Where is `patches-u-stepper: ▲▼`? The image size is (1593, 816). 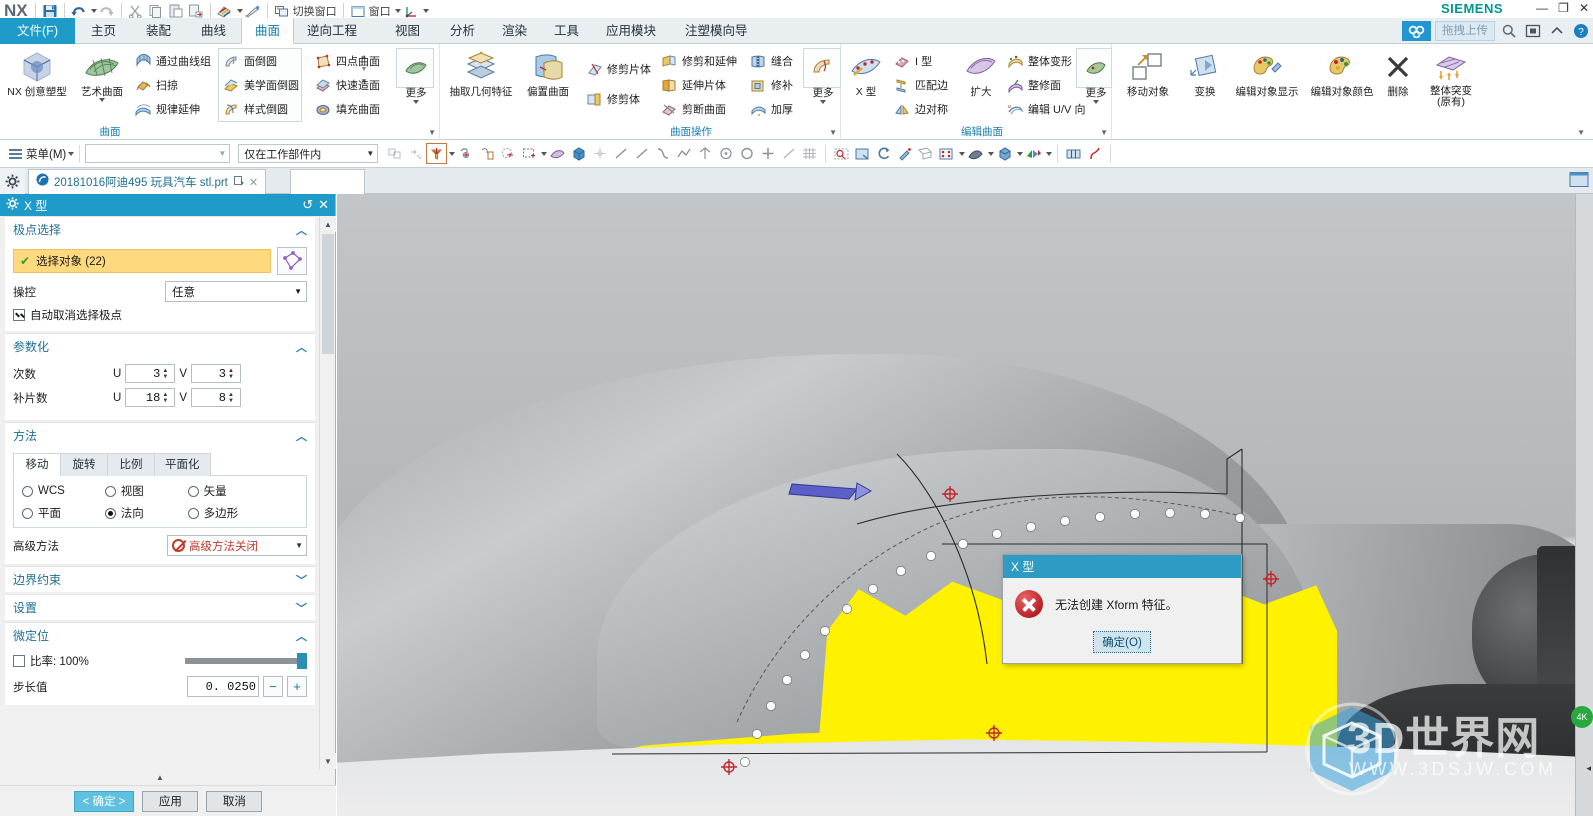 patches-u-stepper: ▲▼ is located at coordinates (150, 397).